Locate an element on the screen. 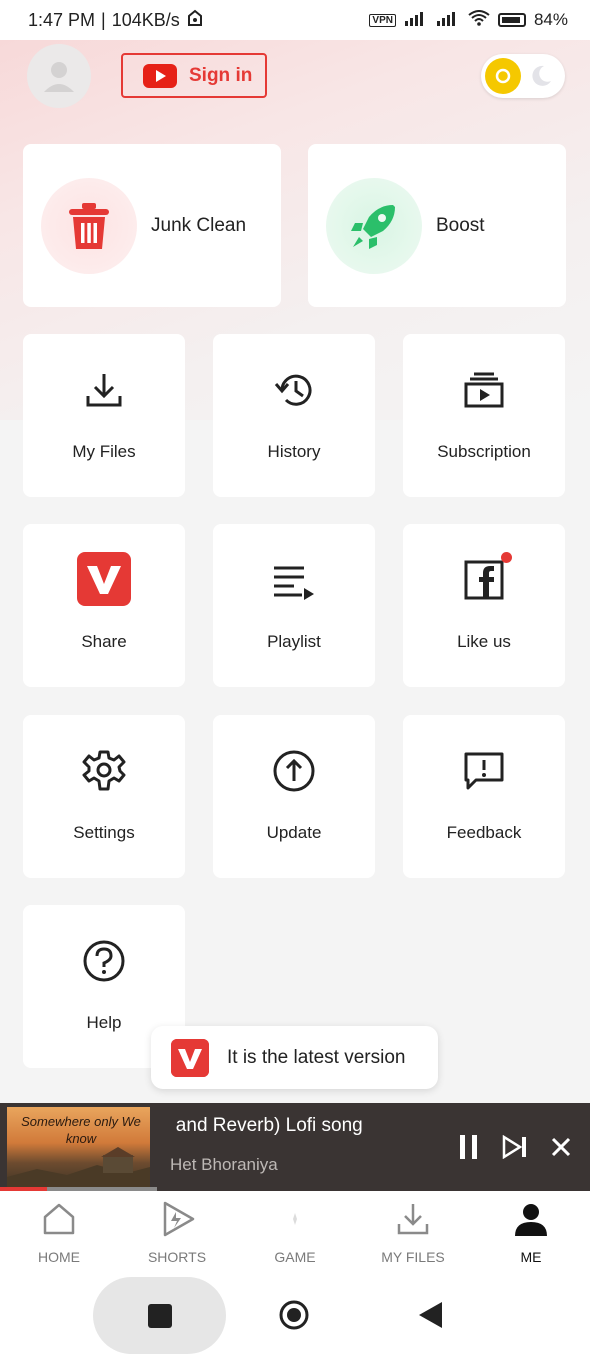  battery-percent: 84% is located at coordinates (550, 19).